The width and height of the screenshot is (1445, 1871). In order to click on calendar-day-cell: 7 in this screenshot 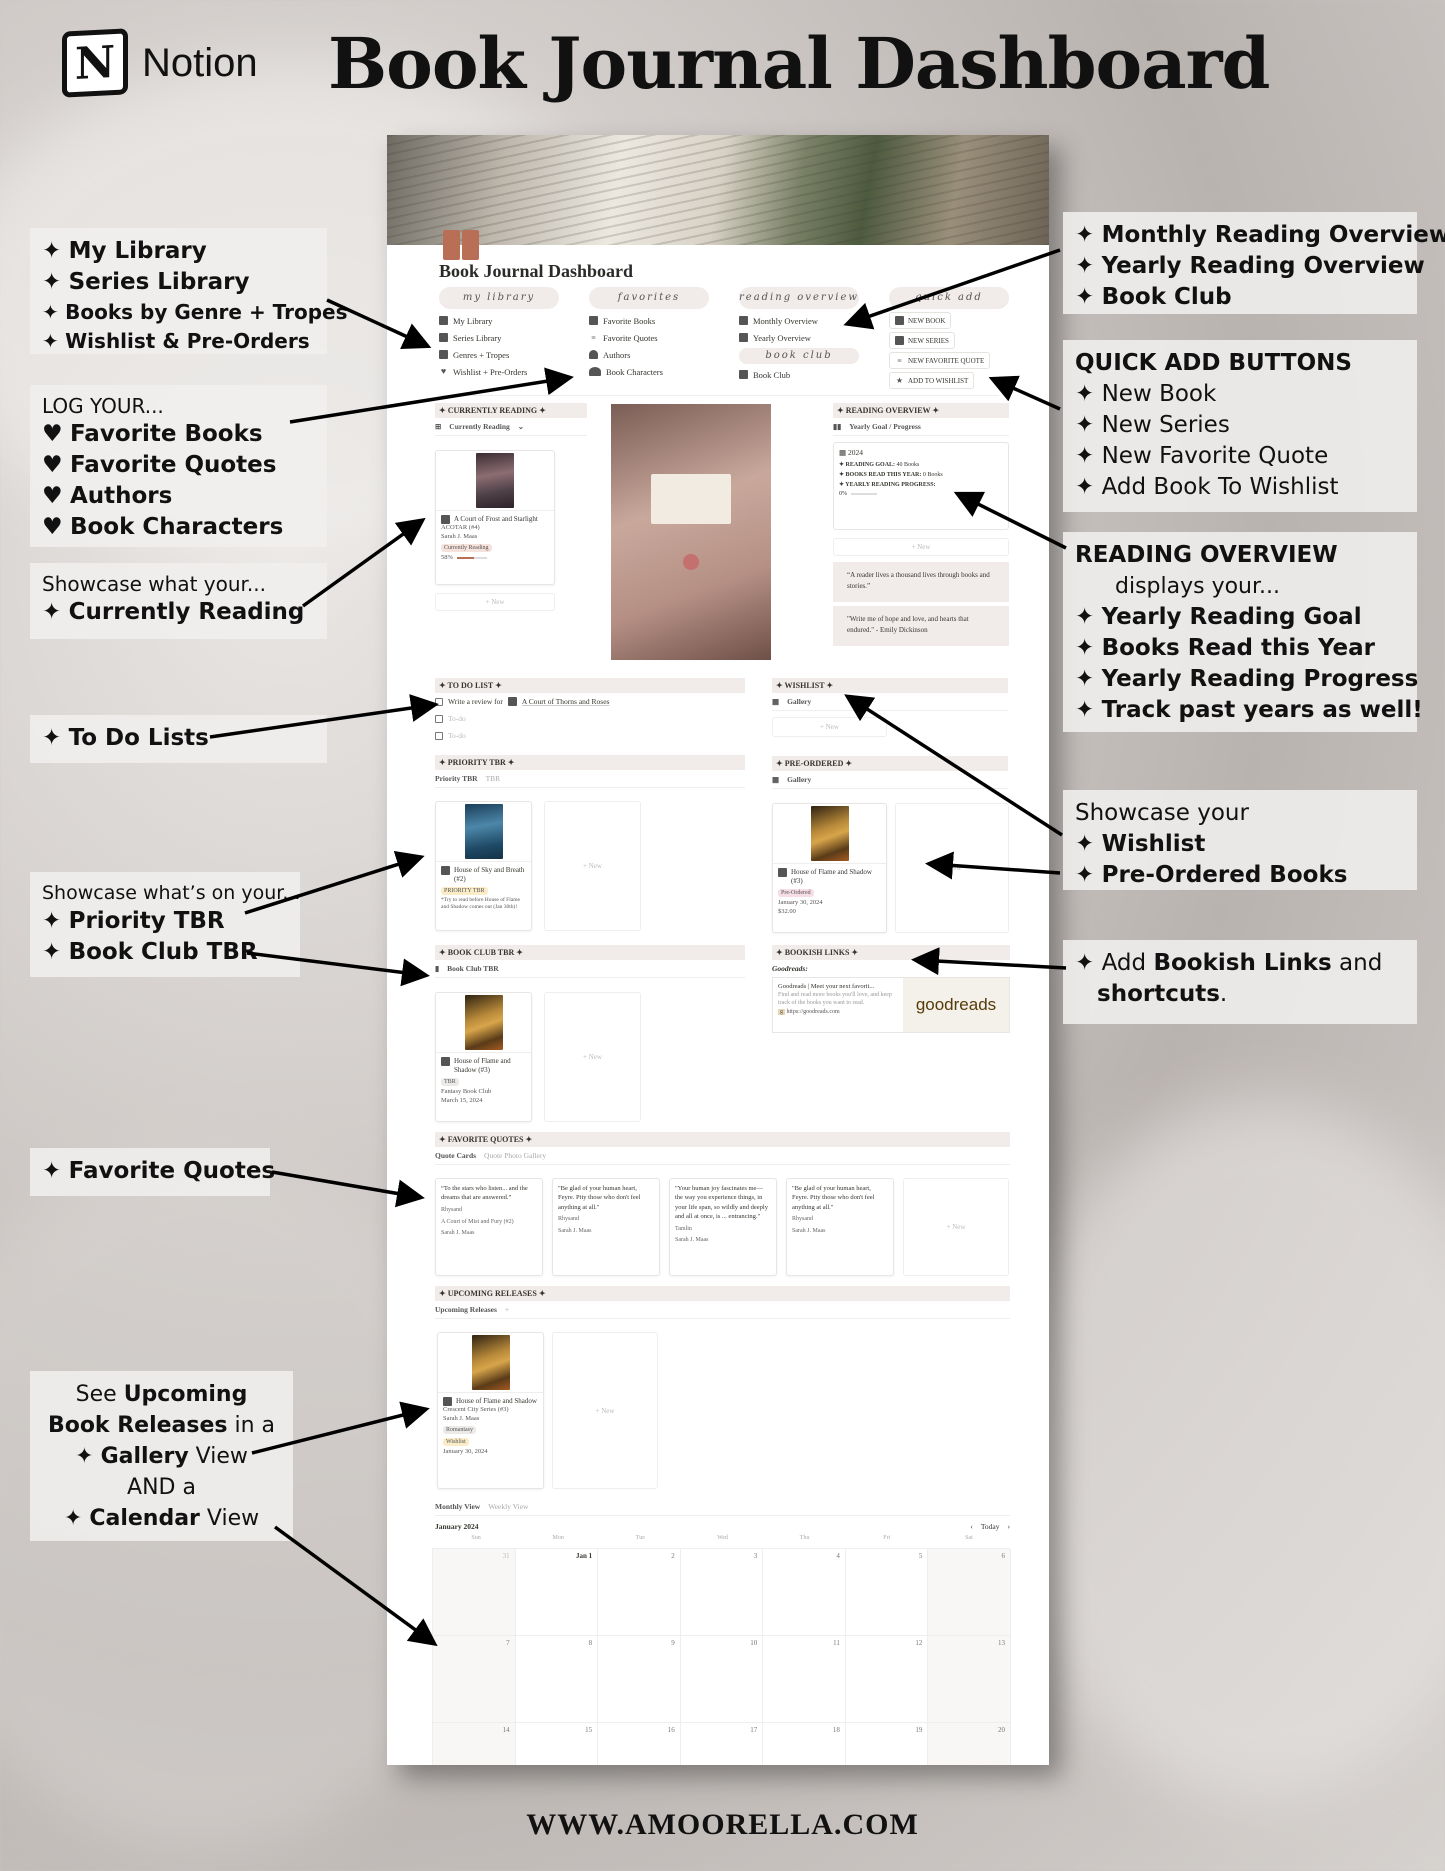, I will do `click(474, 1679)`.